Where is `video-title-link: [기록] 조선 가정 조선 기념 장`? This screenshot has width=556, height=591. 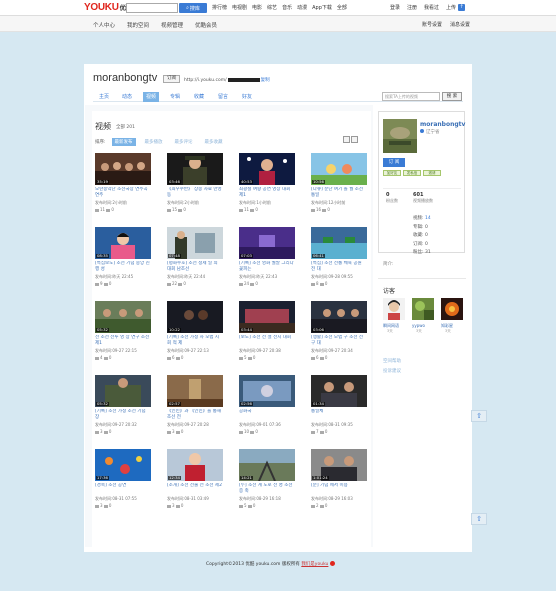 video-title-link: [기록] 조선 가정 조선 기념 장 is located at coordinates (123, 415).